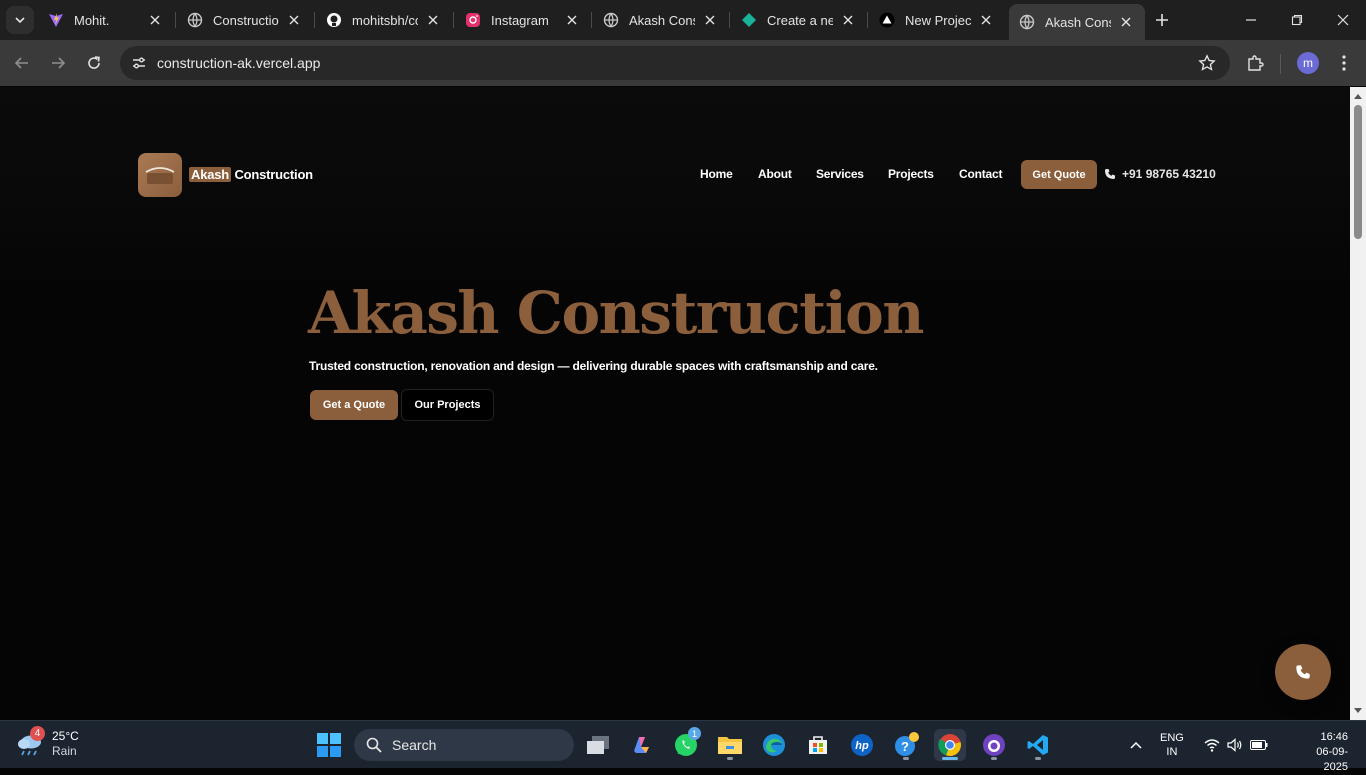 Image resolution: width=1366 pixels, height=775 pixels. I want to click on chevron-up-icon, so click(1136, 745).